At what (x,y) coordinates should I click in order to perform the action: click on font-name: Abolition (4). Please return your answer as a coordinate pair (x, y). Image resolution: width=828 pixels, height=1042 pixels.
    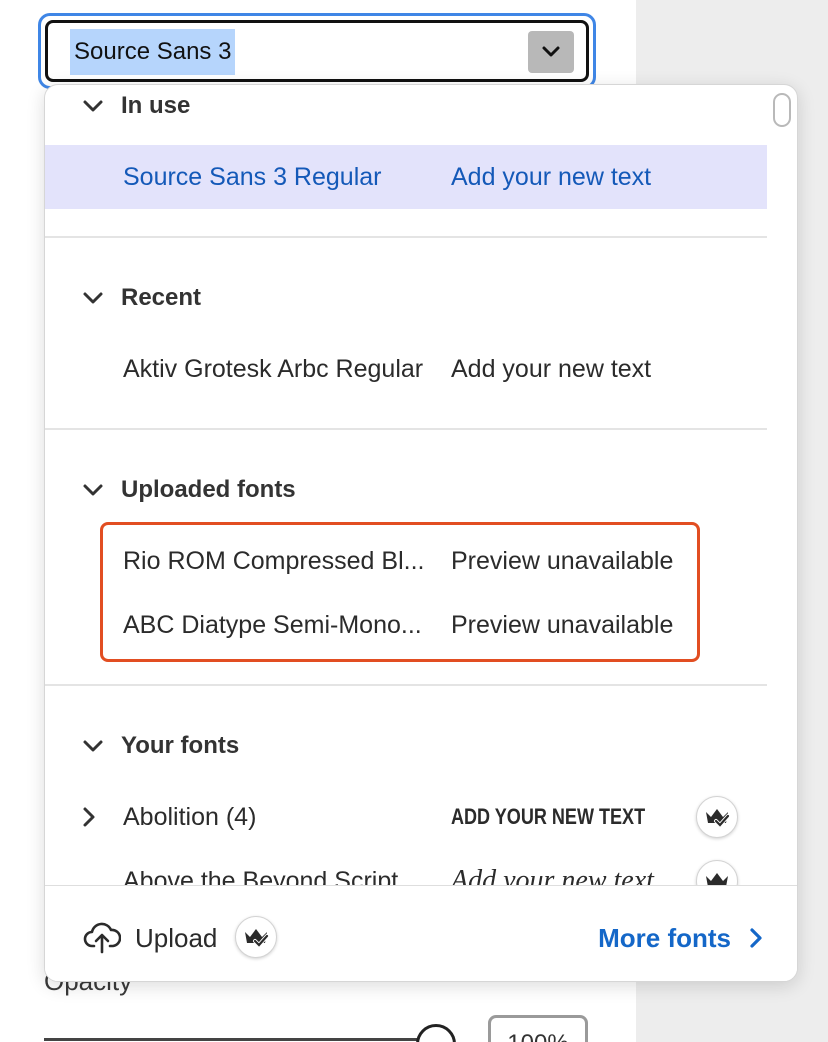
    Looking at the image, I should click on (190, 817).